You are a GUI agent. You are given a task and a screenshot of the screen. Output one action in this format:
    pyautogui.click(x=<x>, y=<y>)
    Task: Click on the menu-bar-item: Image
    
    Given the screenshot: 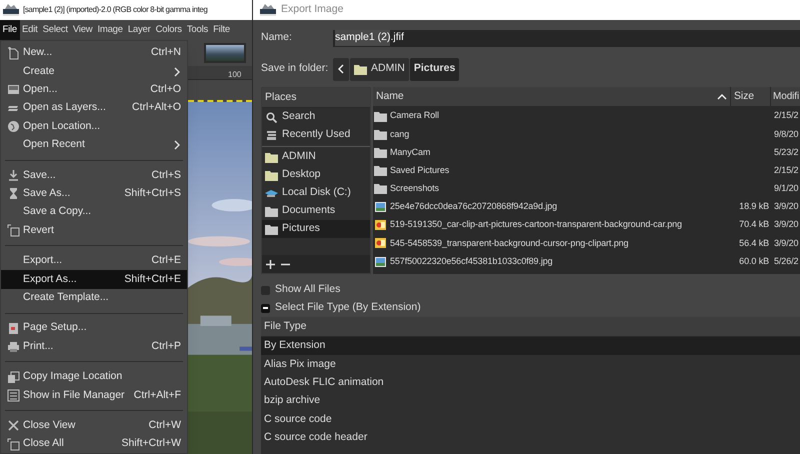 What is the action you would take?
    pyautogui.click(x=110, y=30)
    